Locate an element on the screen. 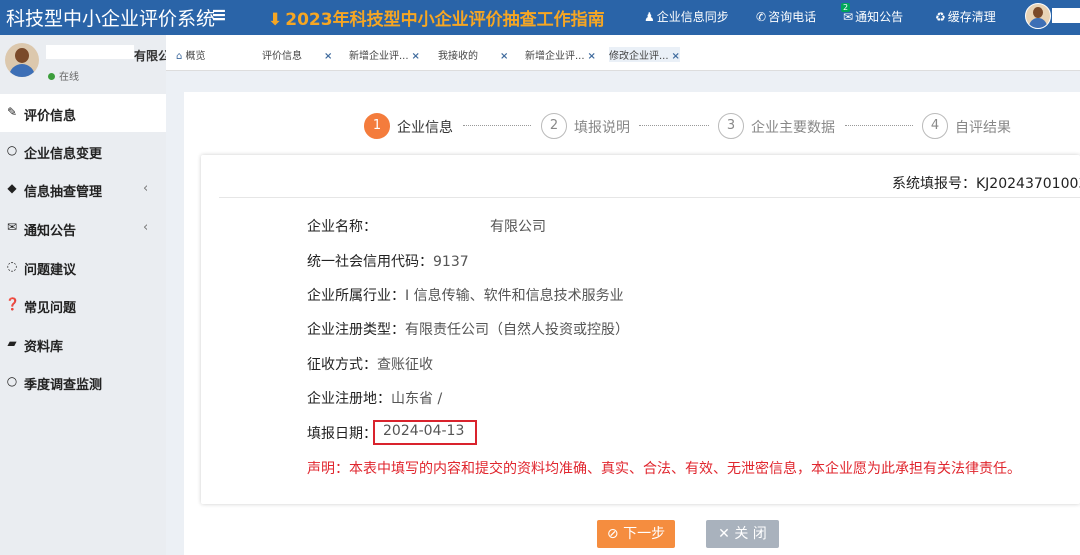 The image size is (1080, 555). user-avatar-top is located at coordinates (1038, 16).